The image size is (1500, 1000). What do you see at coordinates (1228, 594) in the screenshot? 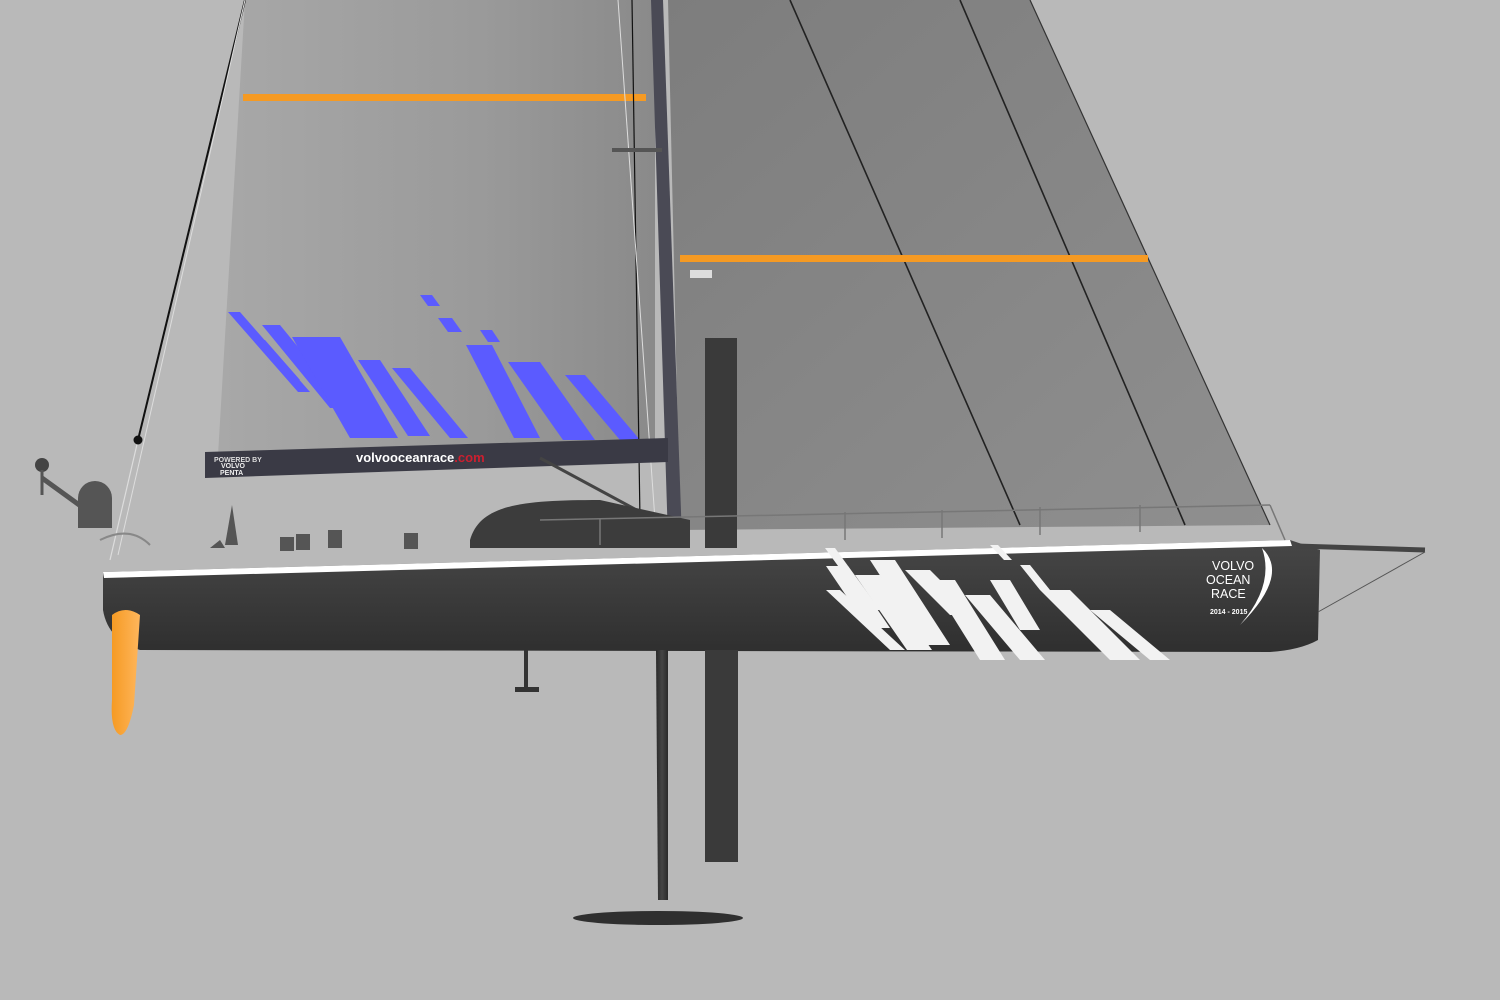
I see `hull-logo-line3: RACE` at bounding box center [1228, 594].